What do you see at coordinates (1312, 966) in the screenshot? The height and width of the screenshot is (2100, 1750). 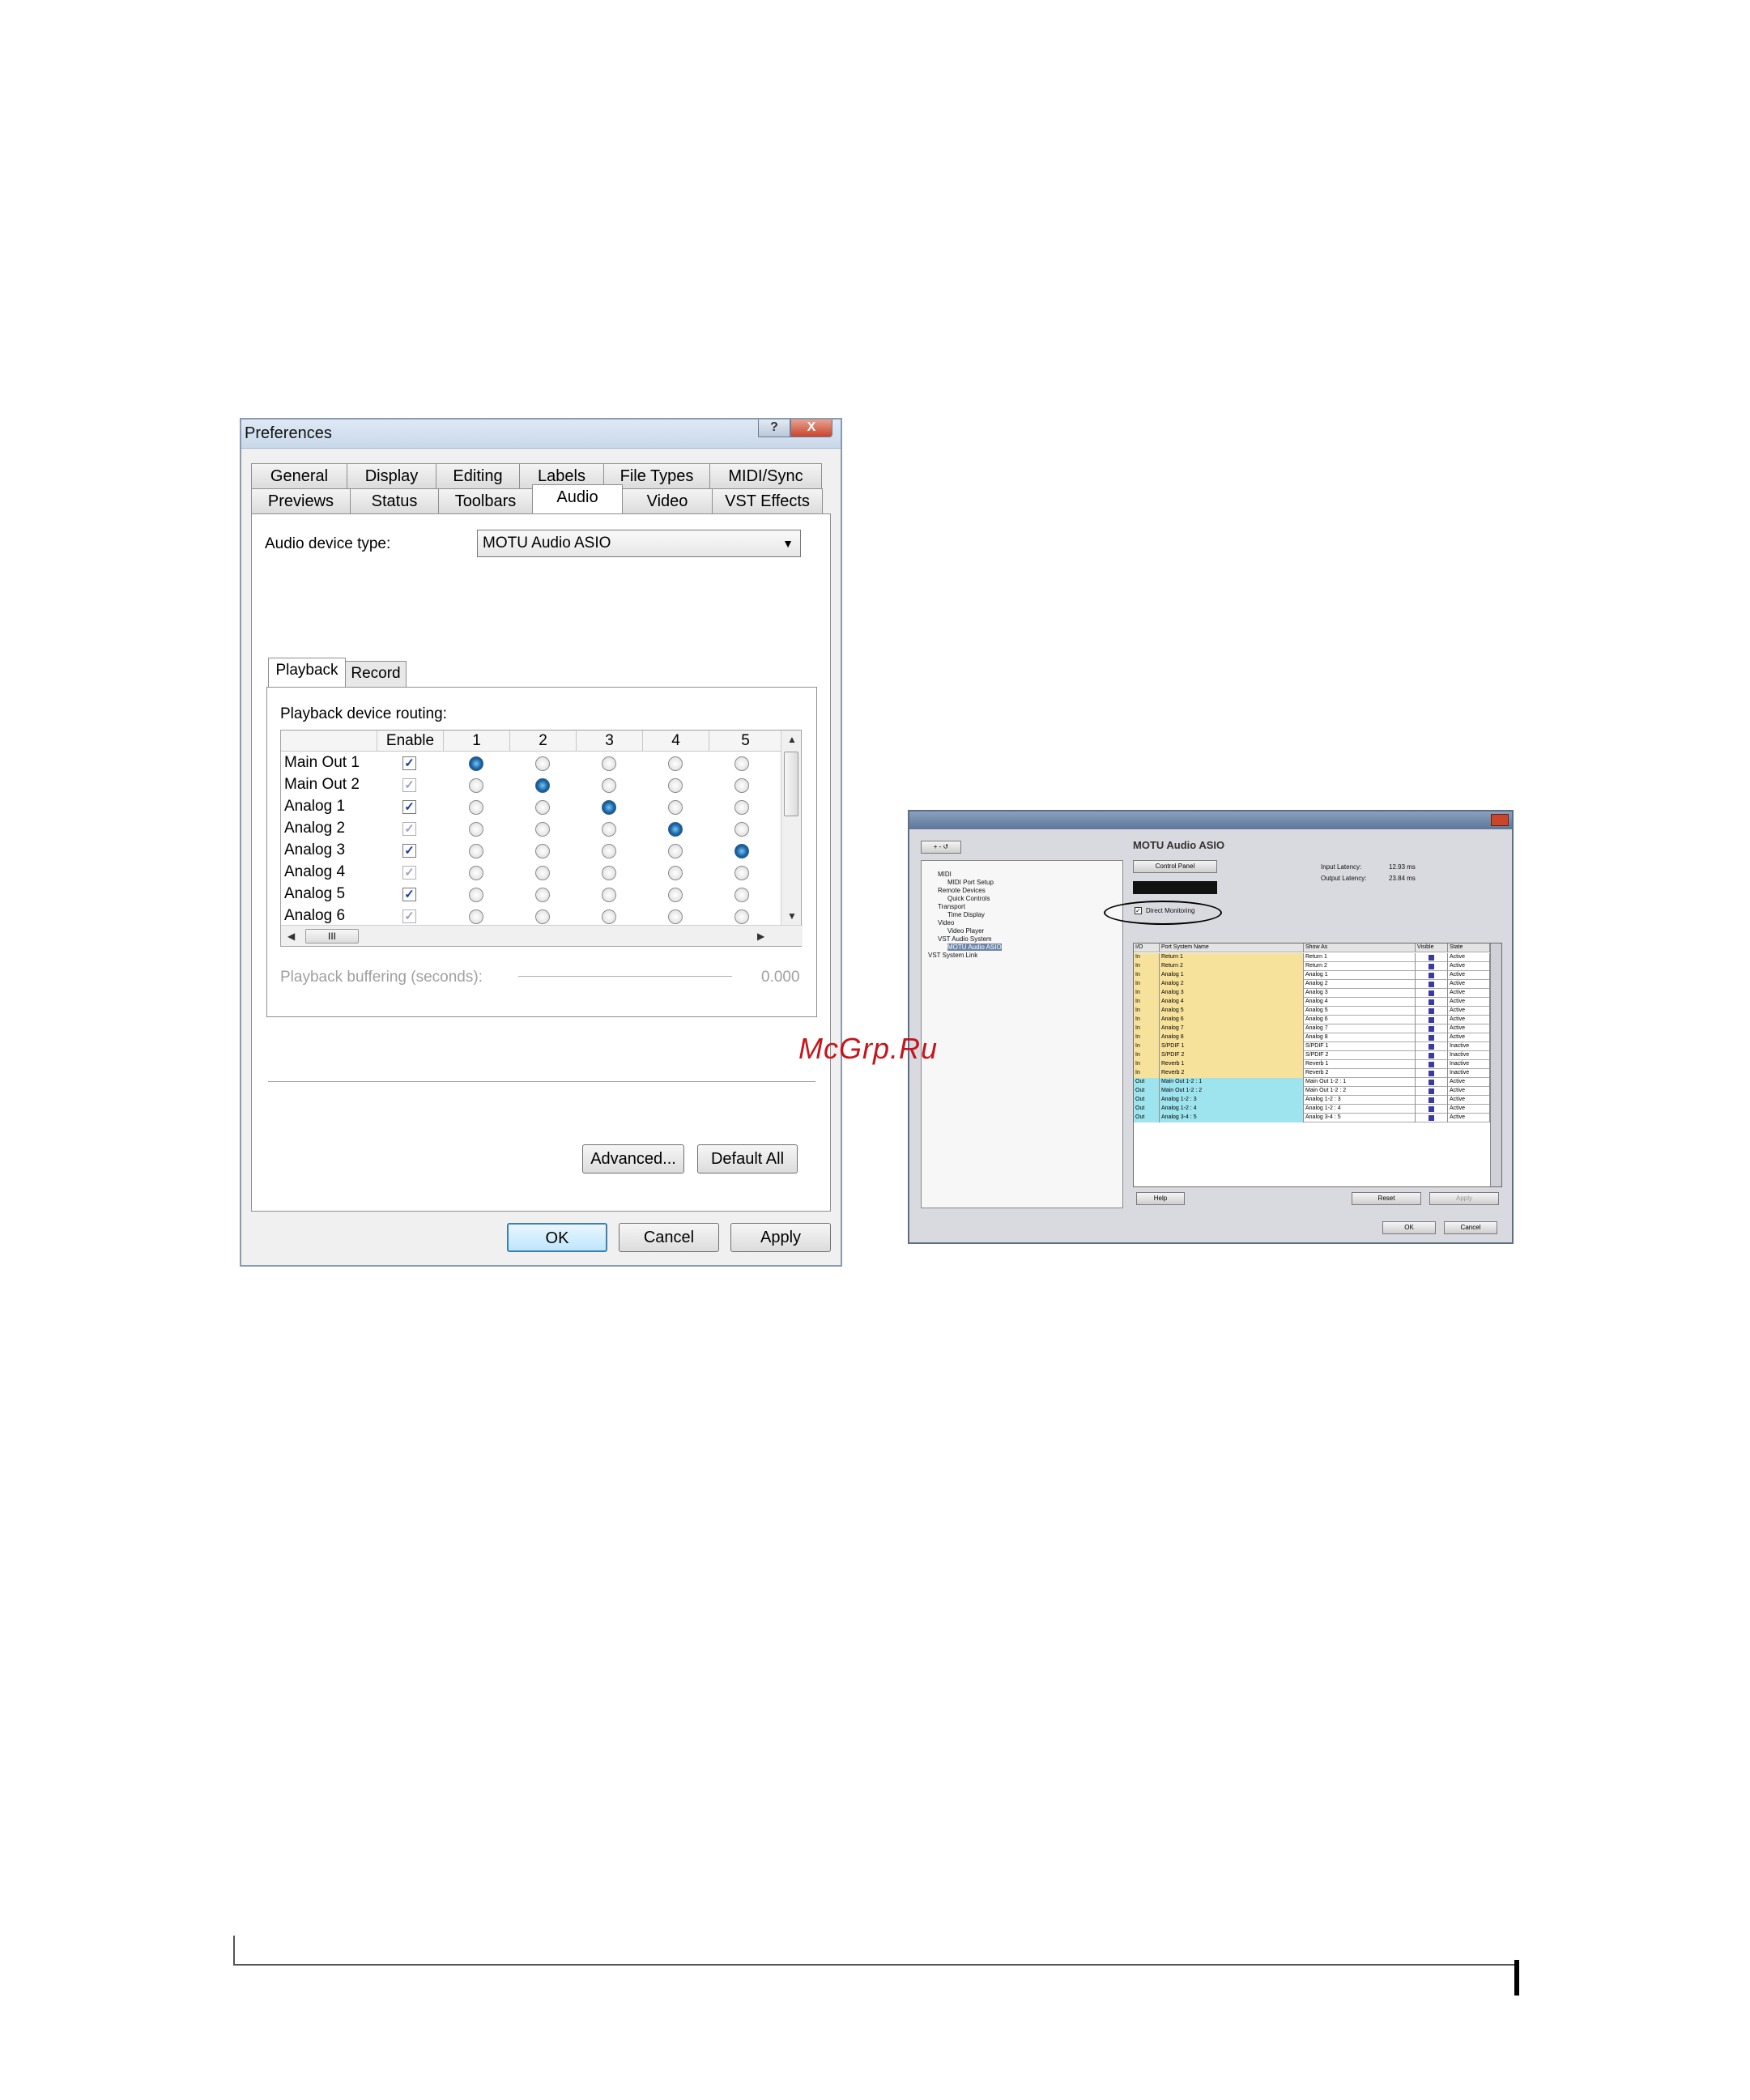 I see `table-row: In Return 2 Return 2 Active` at bounding box center [1312, 966].